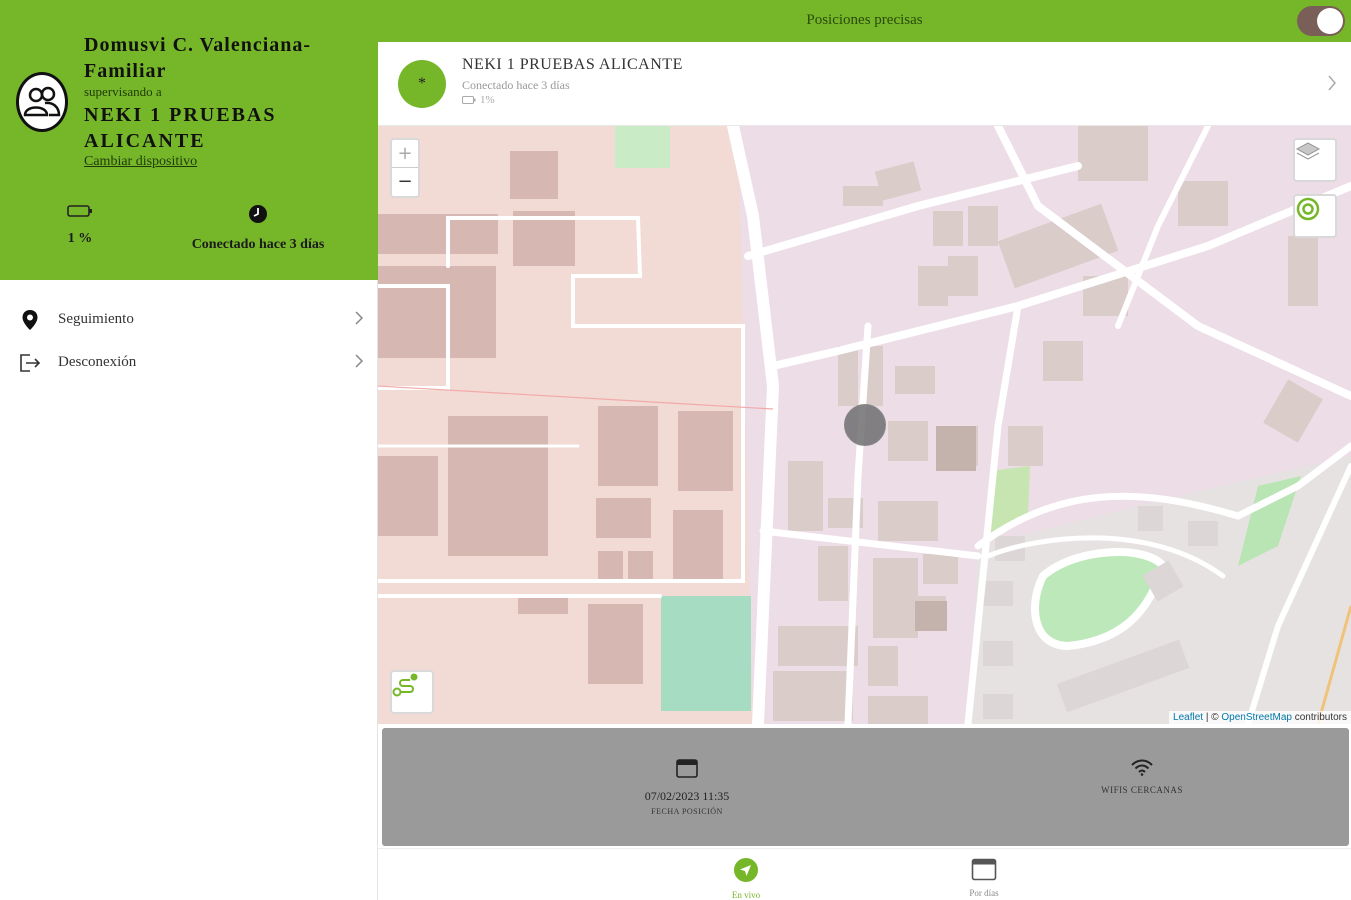 This screenshot has width=1351, height=900. I want to click on precise-positions-toggle, so click(1321, 21).